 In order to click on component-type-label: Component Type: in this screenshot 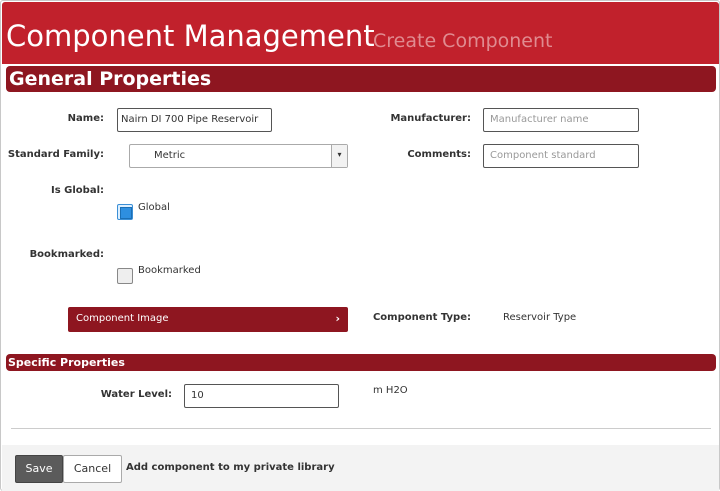, I will do `click(421, 317)`.